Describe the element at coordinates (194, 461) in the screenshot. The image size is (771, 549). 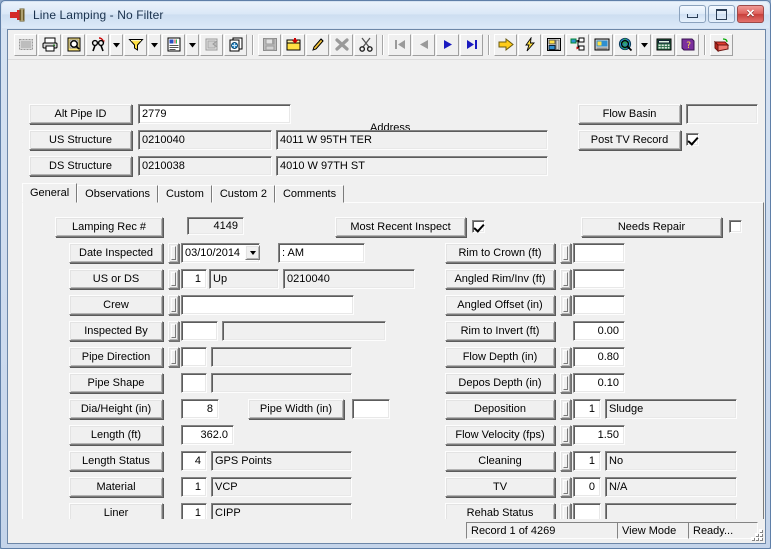
I see `length-status-code-input: 4` at that location.